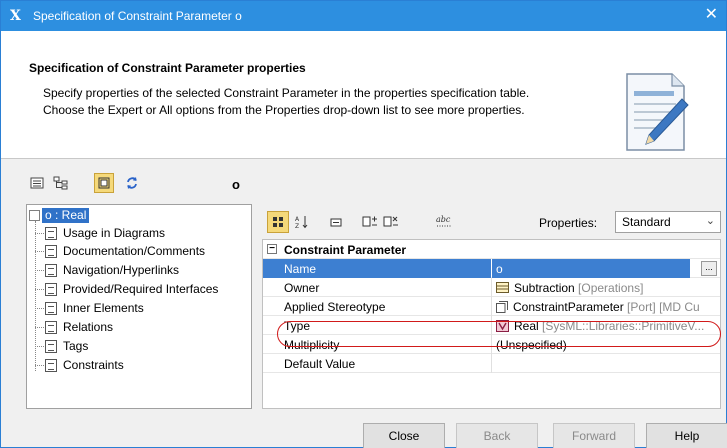 Image resolution: width=727 pixels, height=448 pixels. Describe the element at coordinates (594, 435) in the screenshot. I see `forward-button: Forward` at that location.